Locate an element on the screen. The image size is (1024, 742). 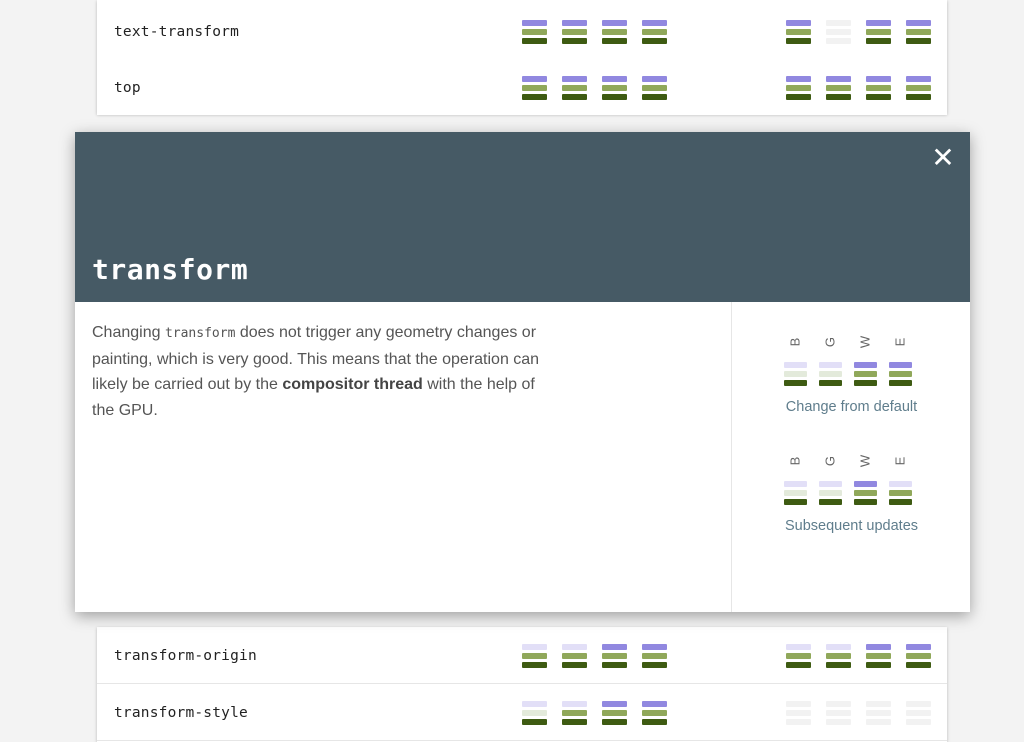
subsequent-updates-block: B G W E Subsequent updates is located at coordinates (854, 491).